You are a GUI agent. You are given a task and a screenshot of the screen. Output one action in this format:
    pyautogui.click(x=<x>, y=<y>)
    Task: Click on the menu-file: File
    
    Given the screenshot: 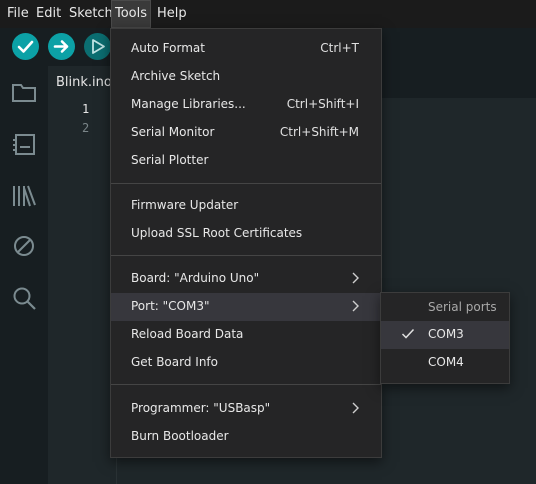 What is the action you would take?
    pyautogui.click(x=18, y=14)
    